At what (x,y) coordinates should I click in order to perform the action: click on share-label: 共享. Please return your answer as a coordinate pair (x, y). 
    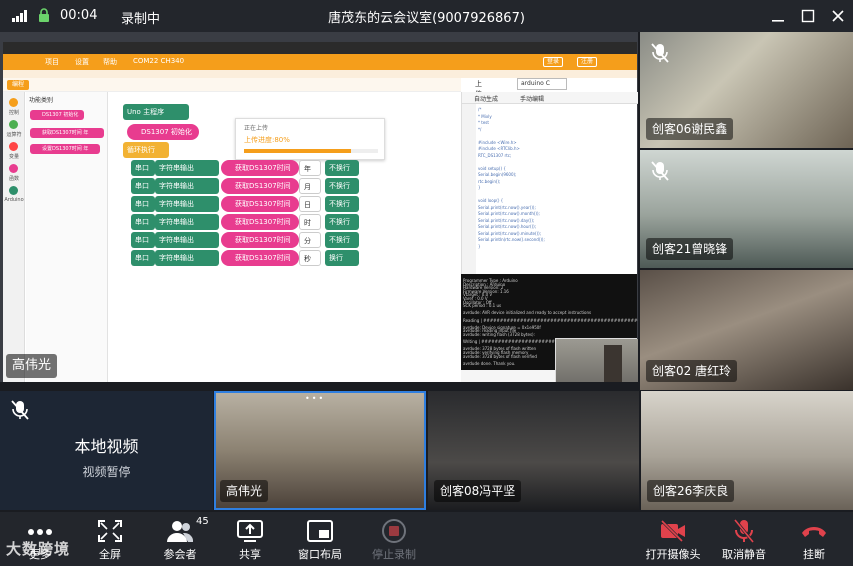
    Looking at the image, I should click on (250, 554).